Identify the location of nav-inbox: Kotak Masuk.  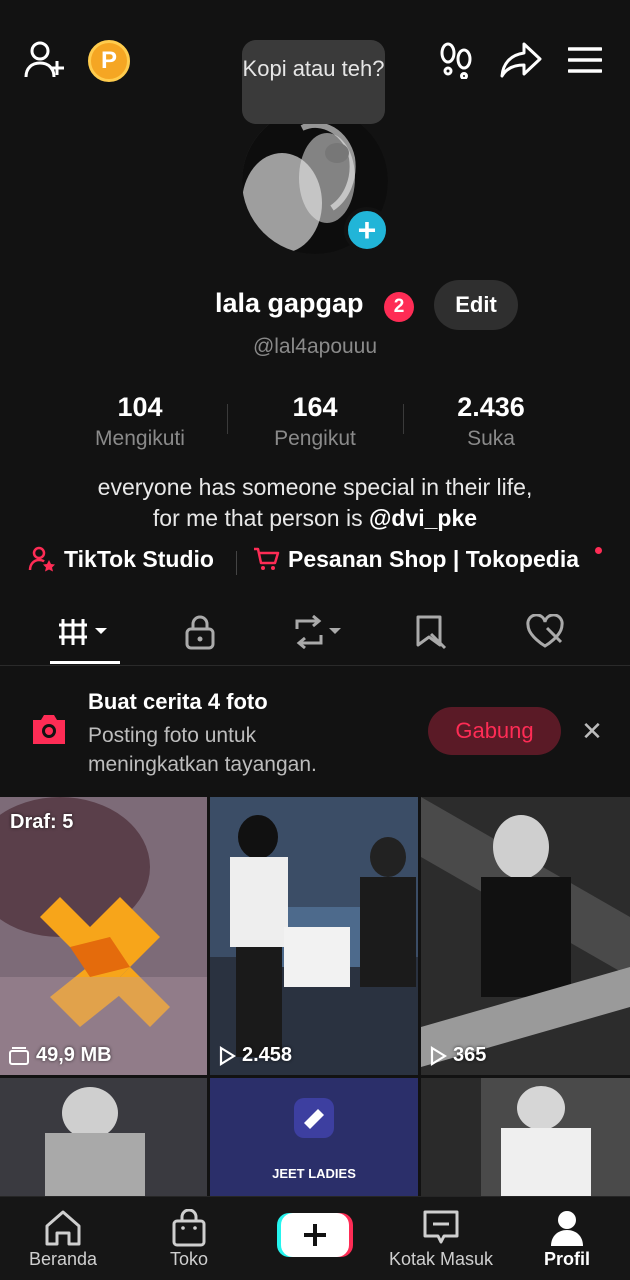
(441, 1238).